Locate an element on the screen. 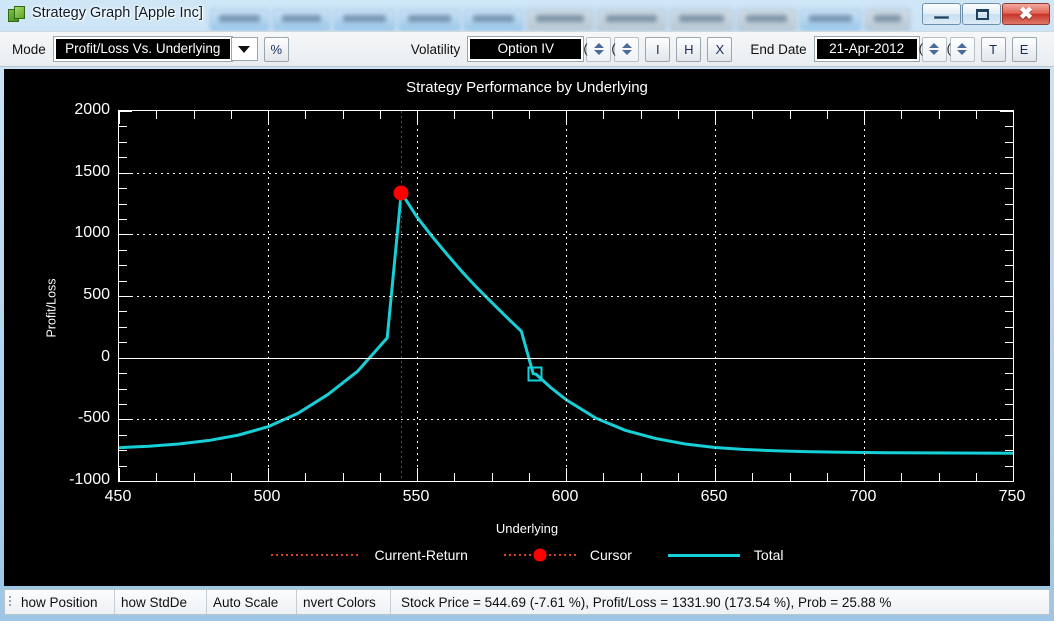 The image size is (1054, 621). legend-label: Current-Return is located at coordinates (421, 555).